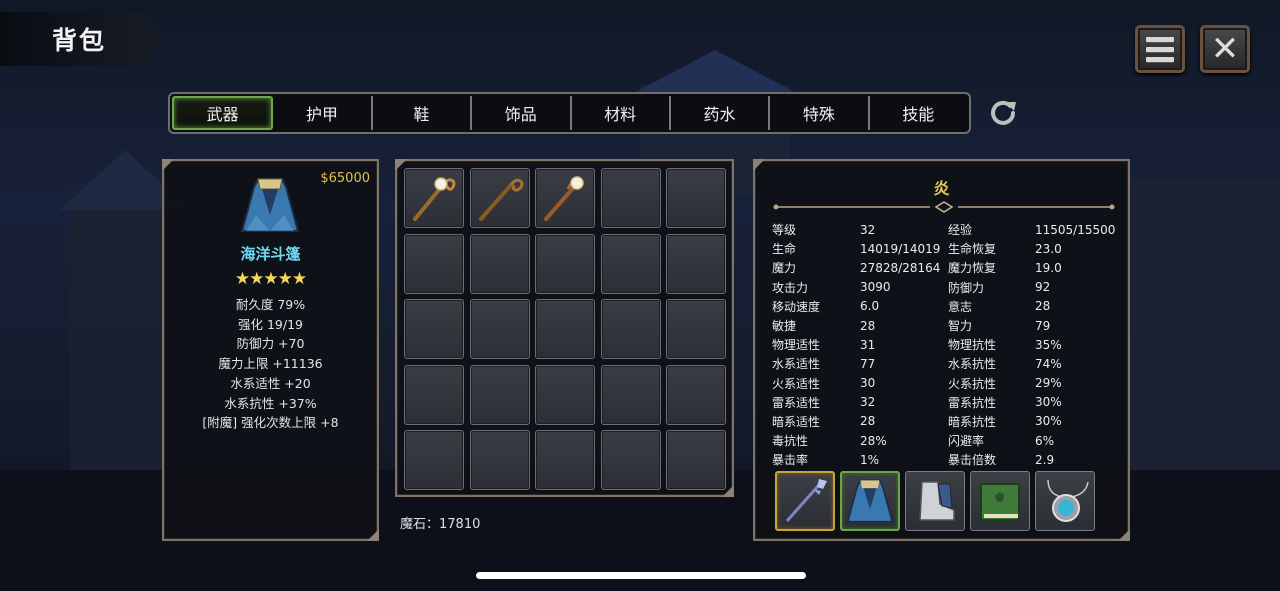  I want to click on character-name: 炎, so click(941, 188).